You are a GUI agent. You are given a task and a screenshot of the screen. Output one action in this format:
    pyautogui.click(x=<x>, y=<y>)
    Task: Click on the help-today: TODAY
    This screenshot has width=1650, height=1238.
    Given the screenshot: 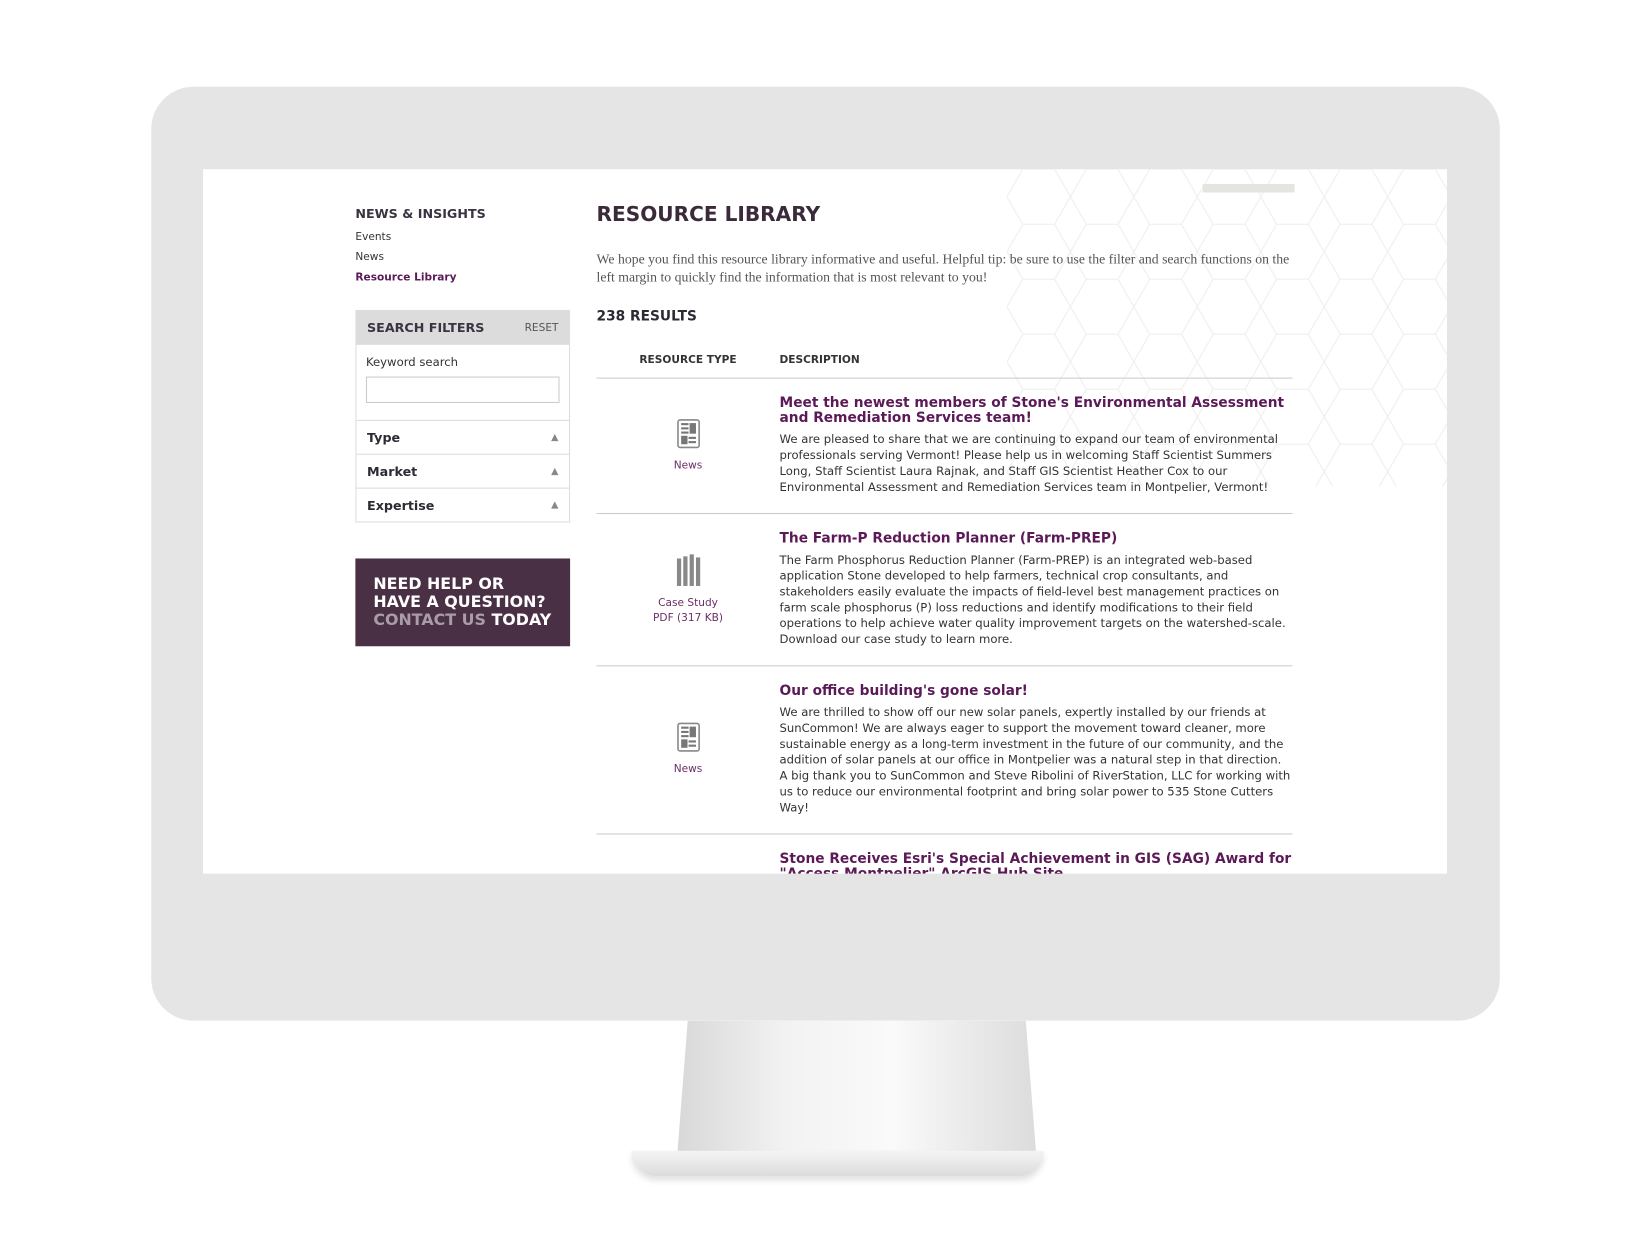 What is the action you would take?
    pyautogui.click(x=521, y=620)
    